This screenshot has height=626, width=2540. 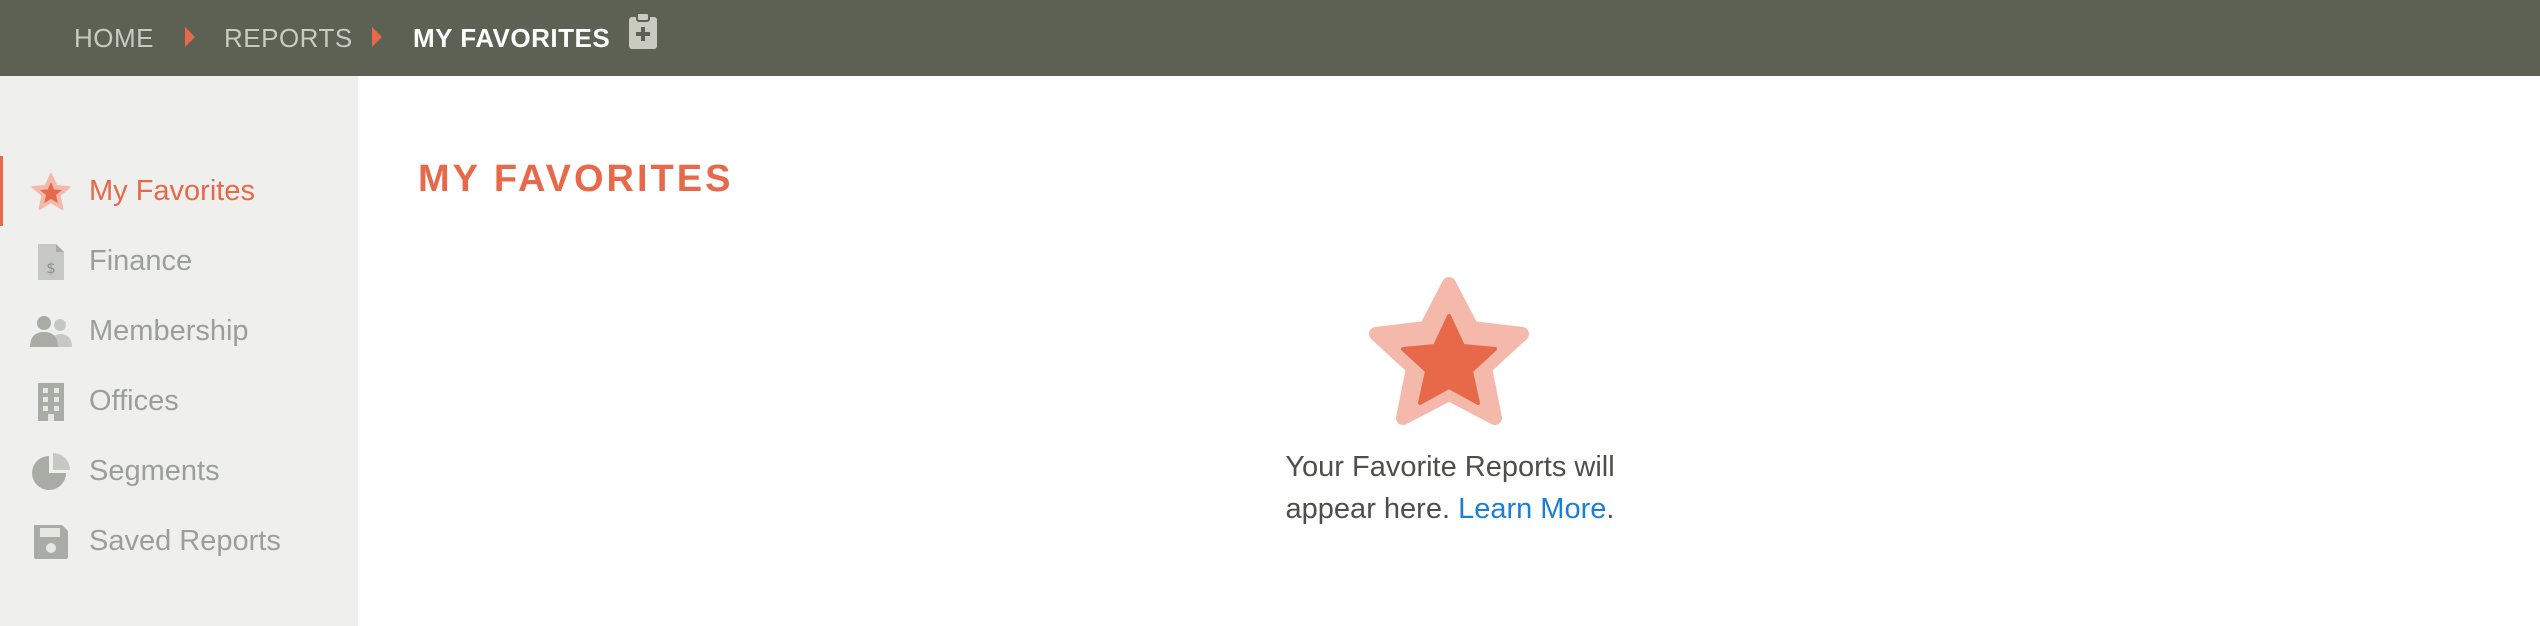 I want to click on sidebar-item-label: Membership, so click(x=169, y=330).